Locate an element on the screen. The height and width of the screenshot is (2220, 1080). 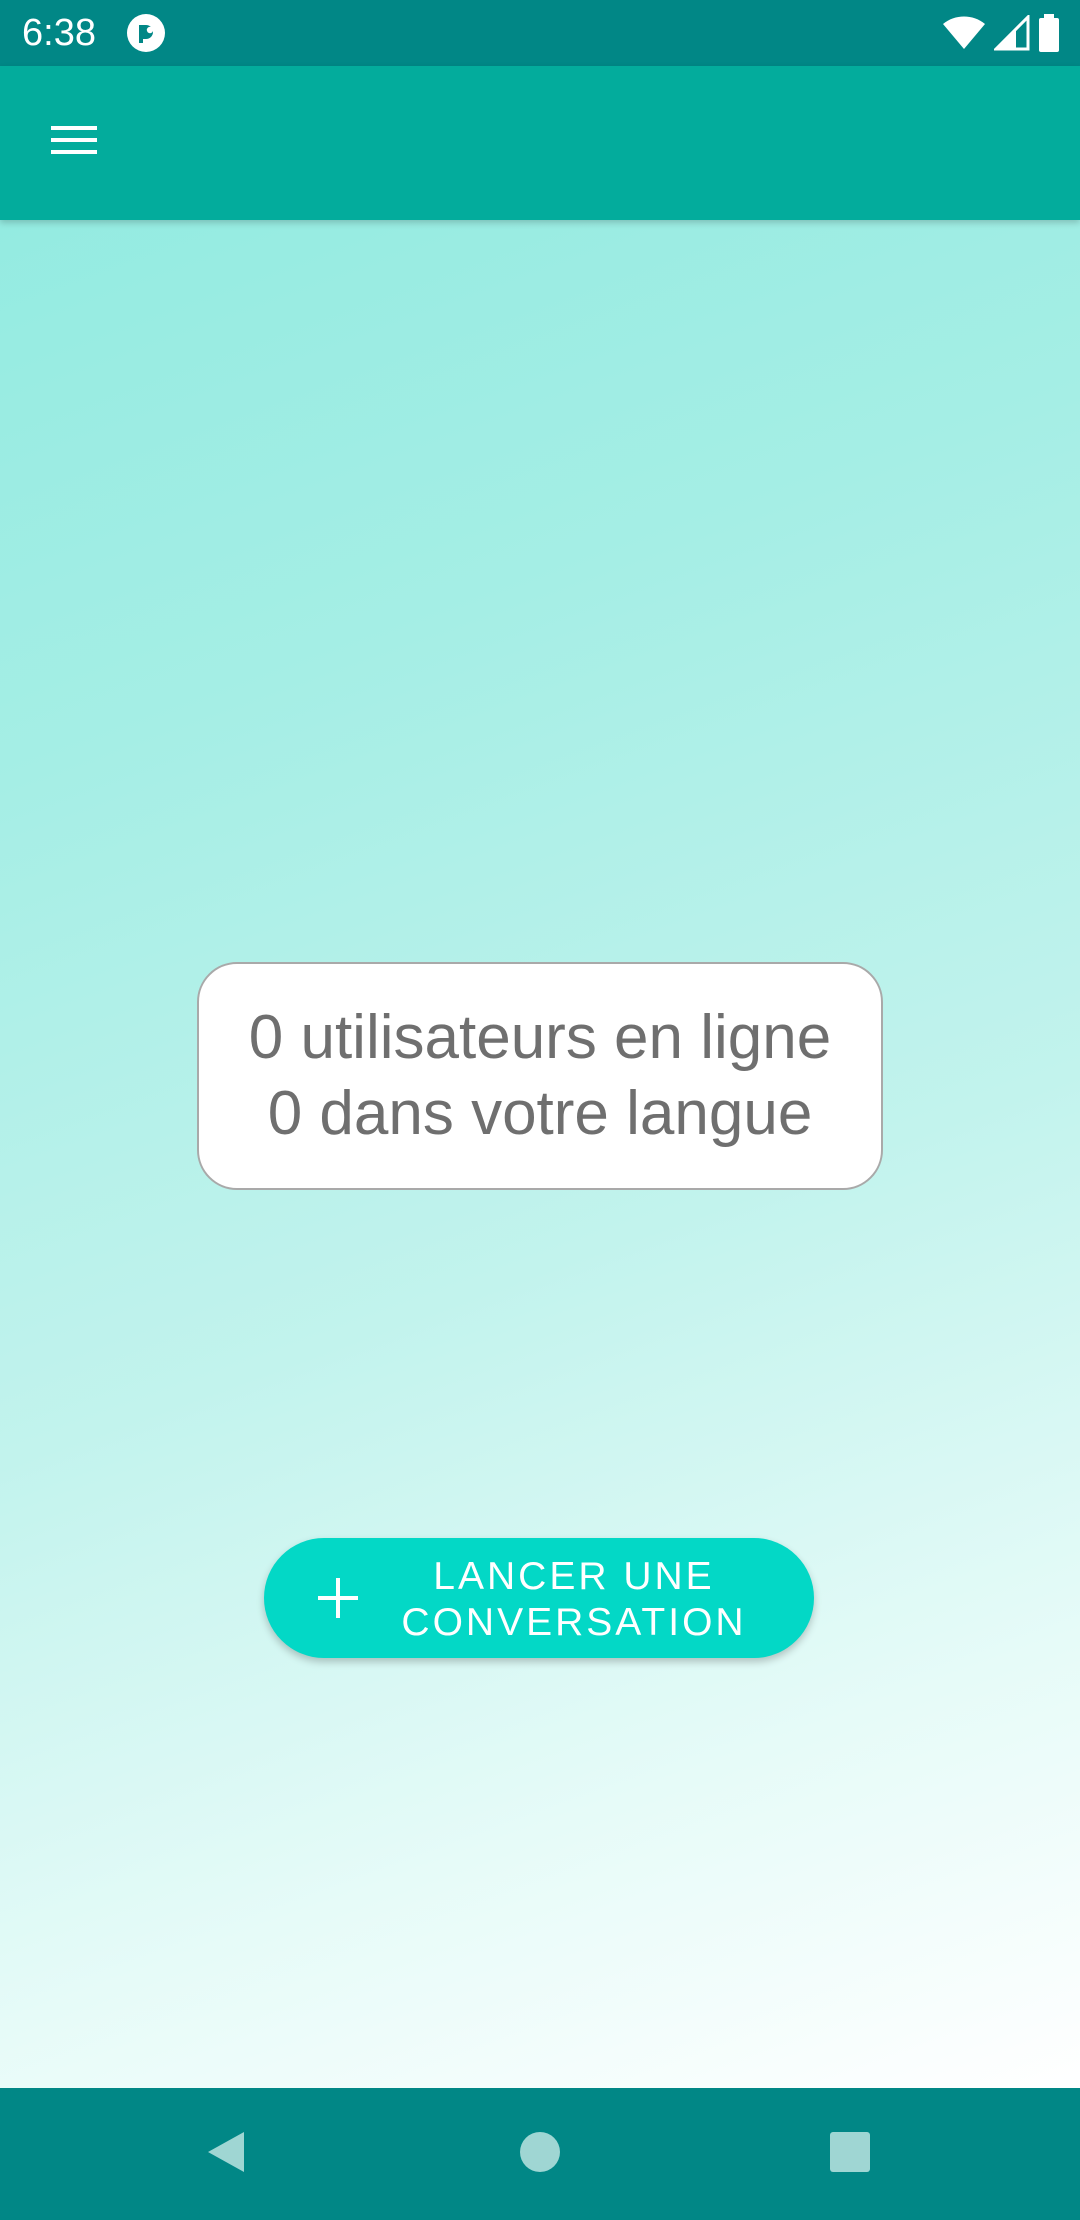
home-icon is located at coordinates (540, 2154).